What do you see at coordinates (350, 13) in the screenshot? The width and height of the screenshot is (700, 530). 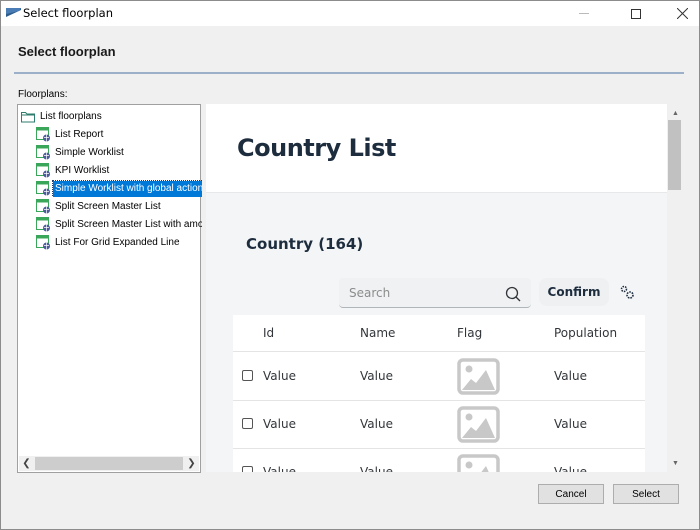 I see `title-bar: Select floorplan` at bounding box center [350, 13].